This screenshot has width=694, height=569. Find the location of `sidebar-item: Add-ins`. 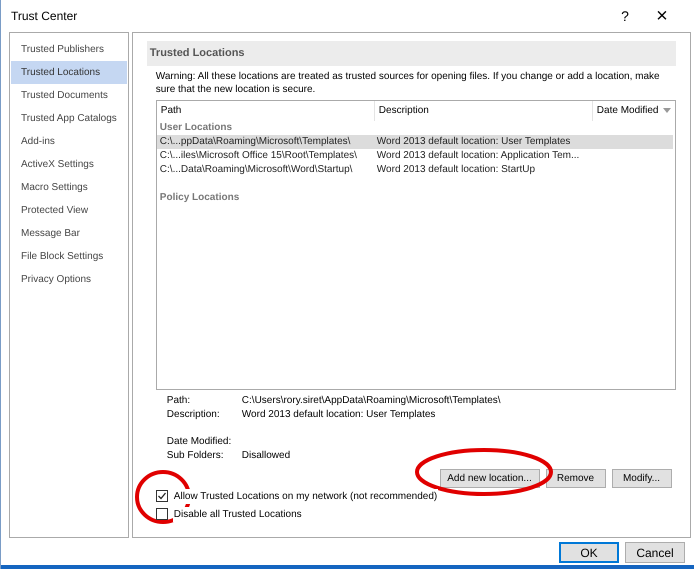

sidebar-item: Add-ins is located at coordinates (69, 141).